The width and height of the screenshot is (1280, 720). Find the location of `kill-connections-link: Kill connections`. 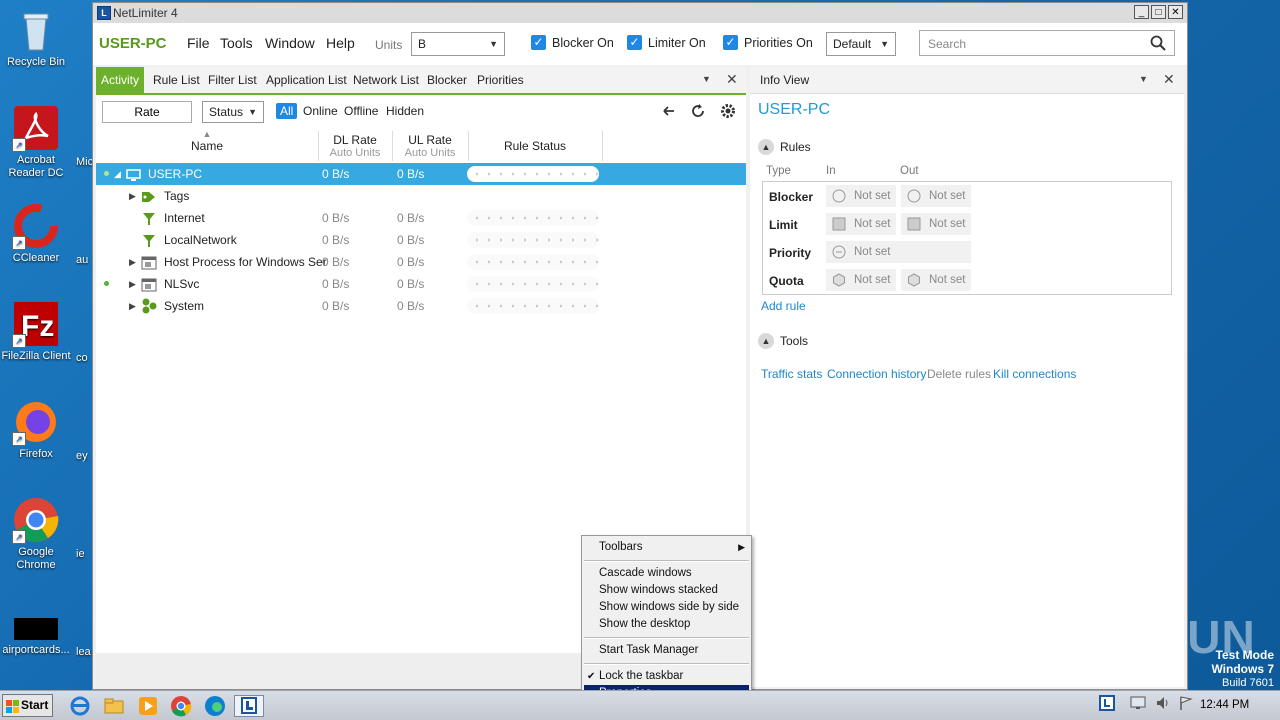

kill-connections-link: Kill connections is located at coordinates (1034, 374).